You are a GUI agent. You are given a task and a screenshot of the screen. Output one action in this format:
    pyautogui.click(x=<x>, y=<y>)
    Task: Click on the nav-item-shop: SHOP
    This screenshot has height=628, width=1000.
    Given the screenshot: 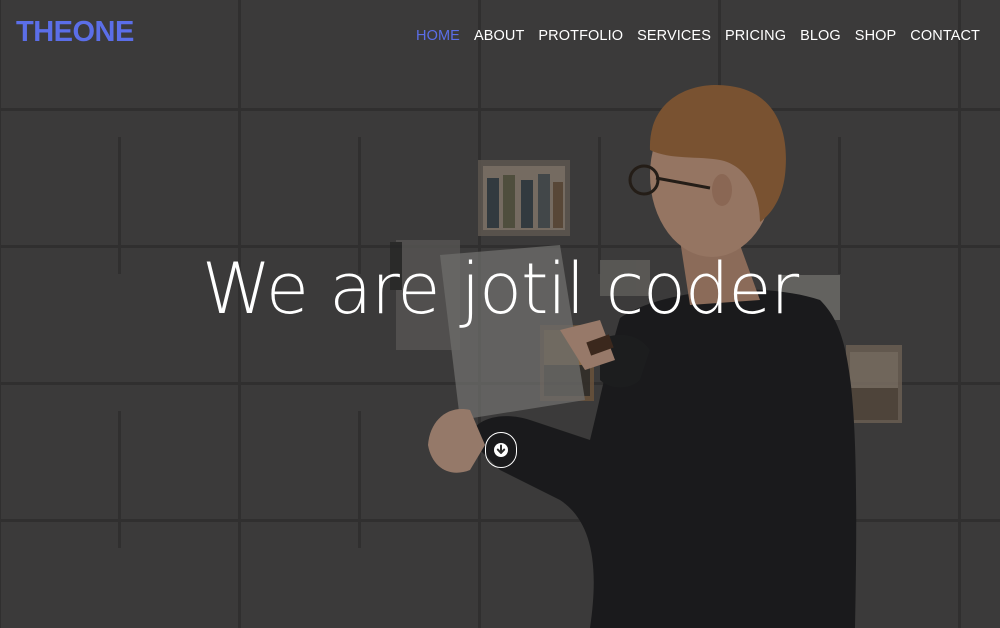 What is the action you would take?
    pyautogui.click(x=876, y=36)
    